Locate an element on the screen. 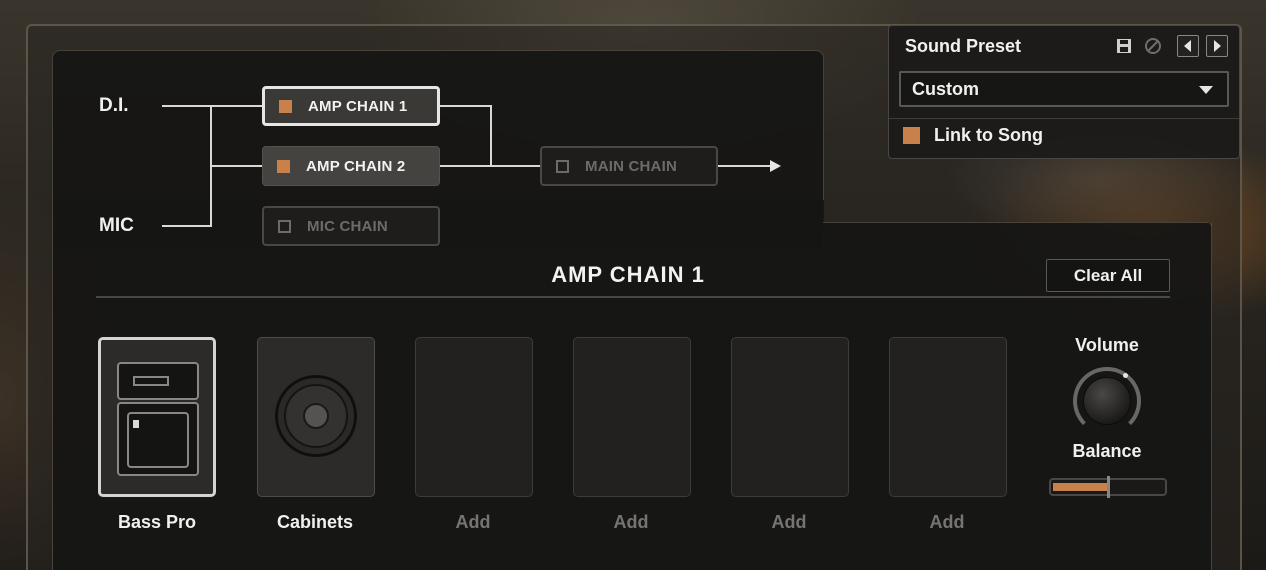 Image resolution: width=1266 pixels, height=570 pixels. slot-amp is located at coordinates (157, 417).